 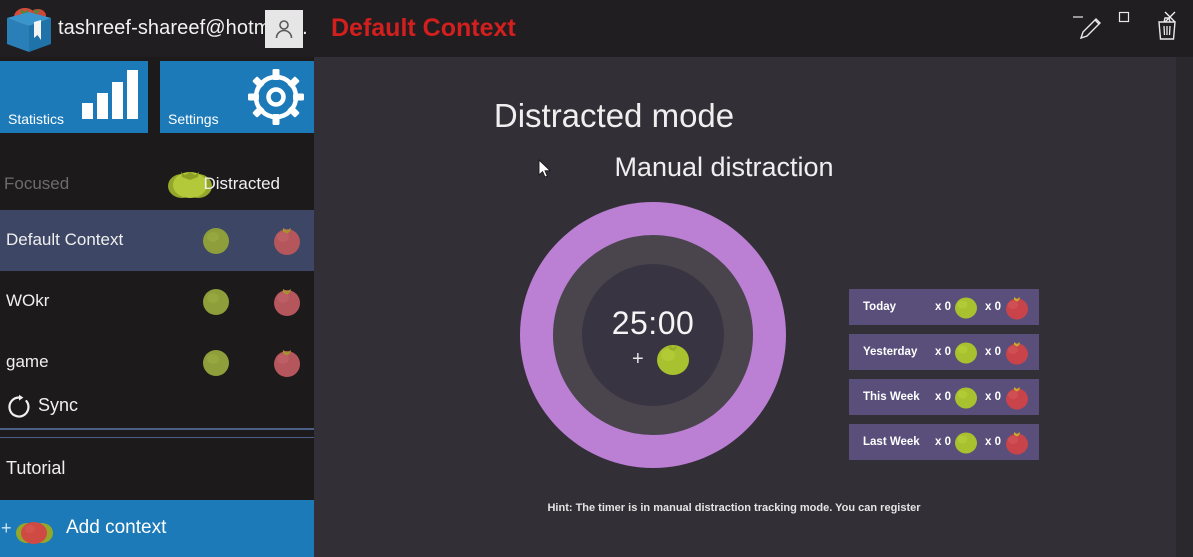 What do you see at coordinates (58, 405) in the screenshot?
I see `sidebar-item-sync-label: Sync` at bounding box center [58, 405].